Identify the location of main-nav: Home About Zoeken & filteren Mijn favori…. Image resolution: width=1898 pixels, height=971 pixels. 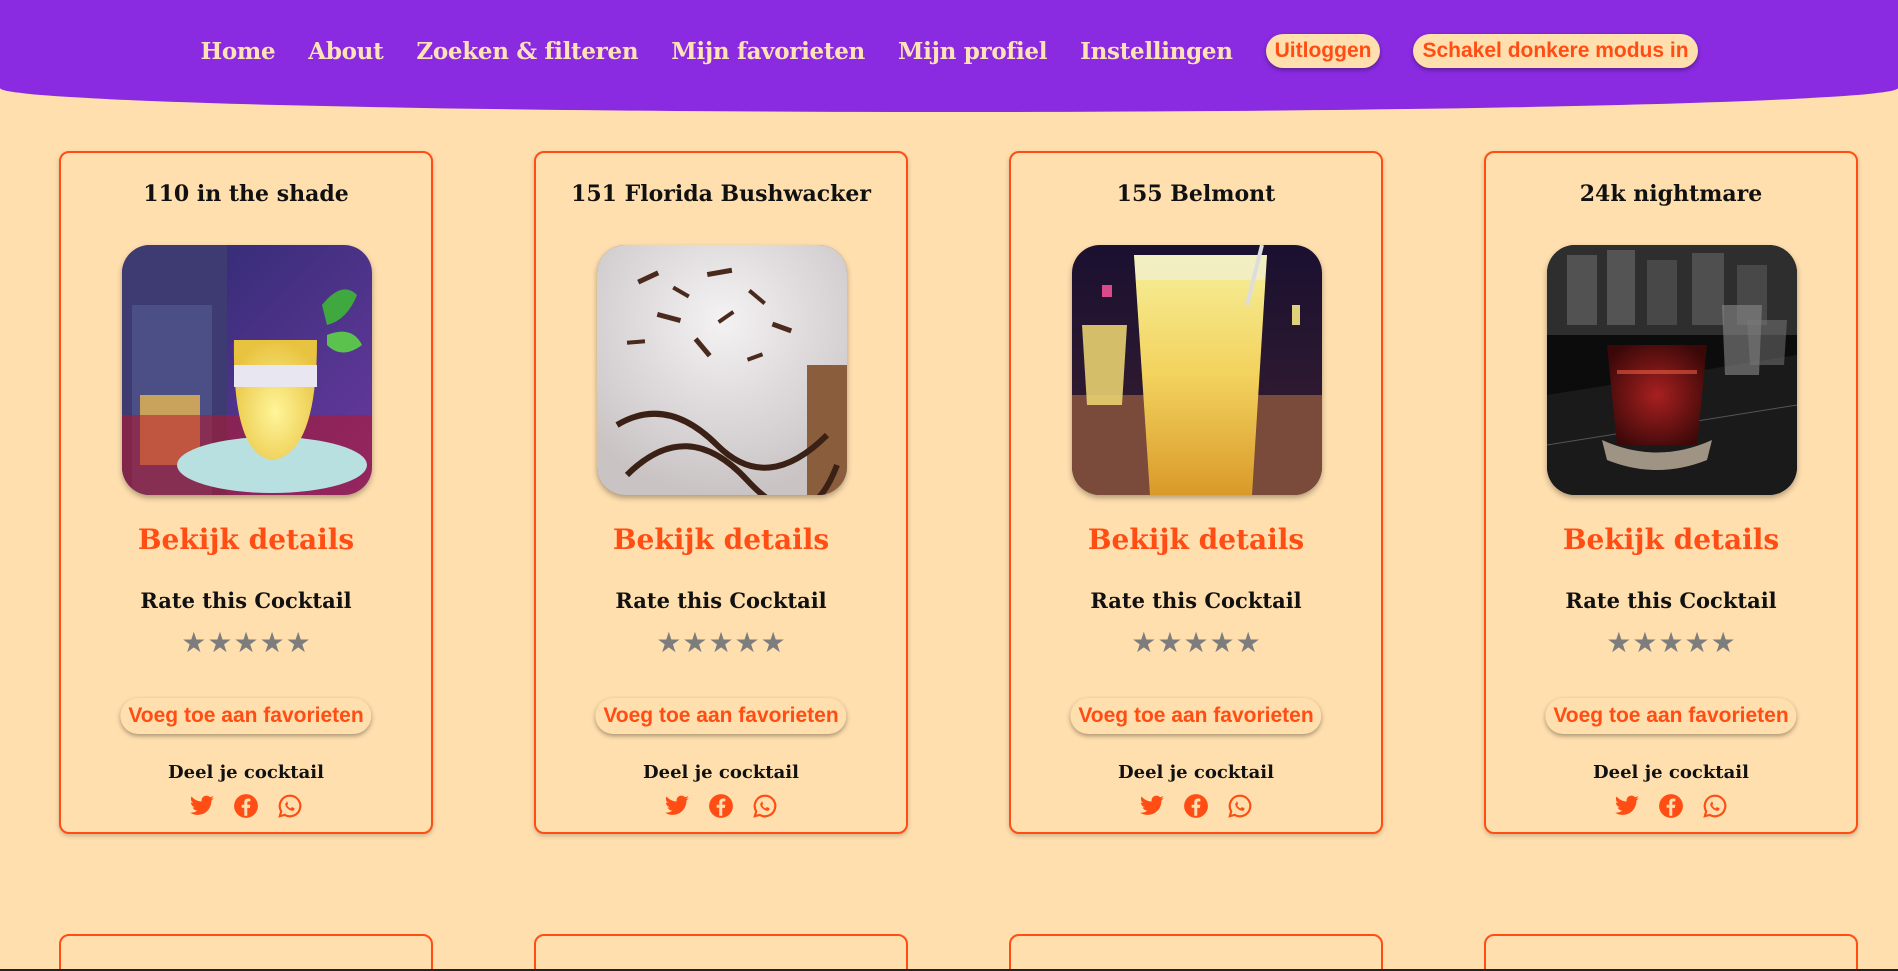
(949, 51).